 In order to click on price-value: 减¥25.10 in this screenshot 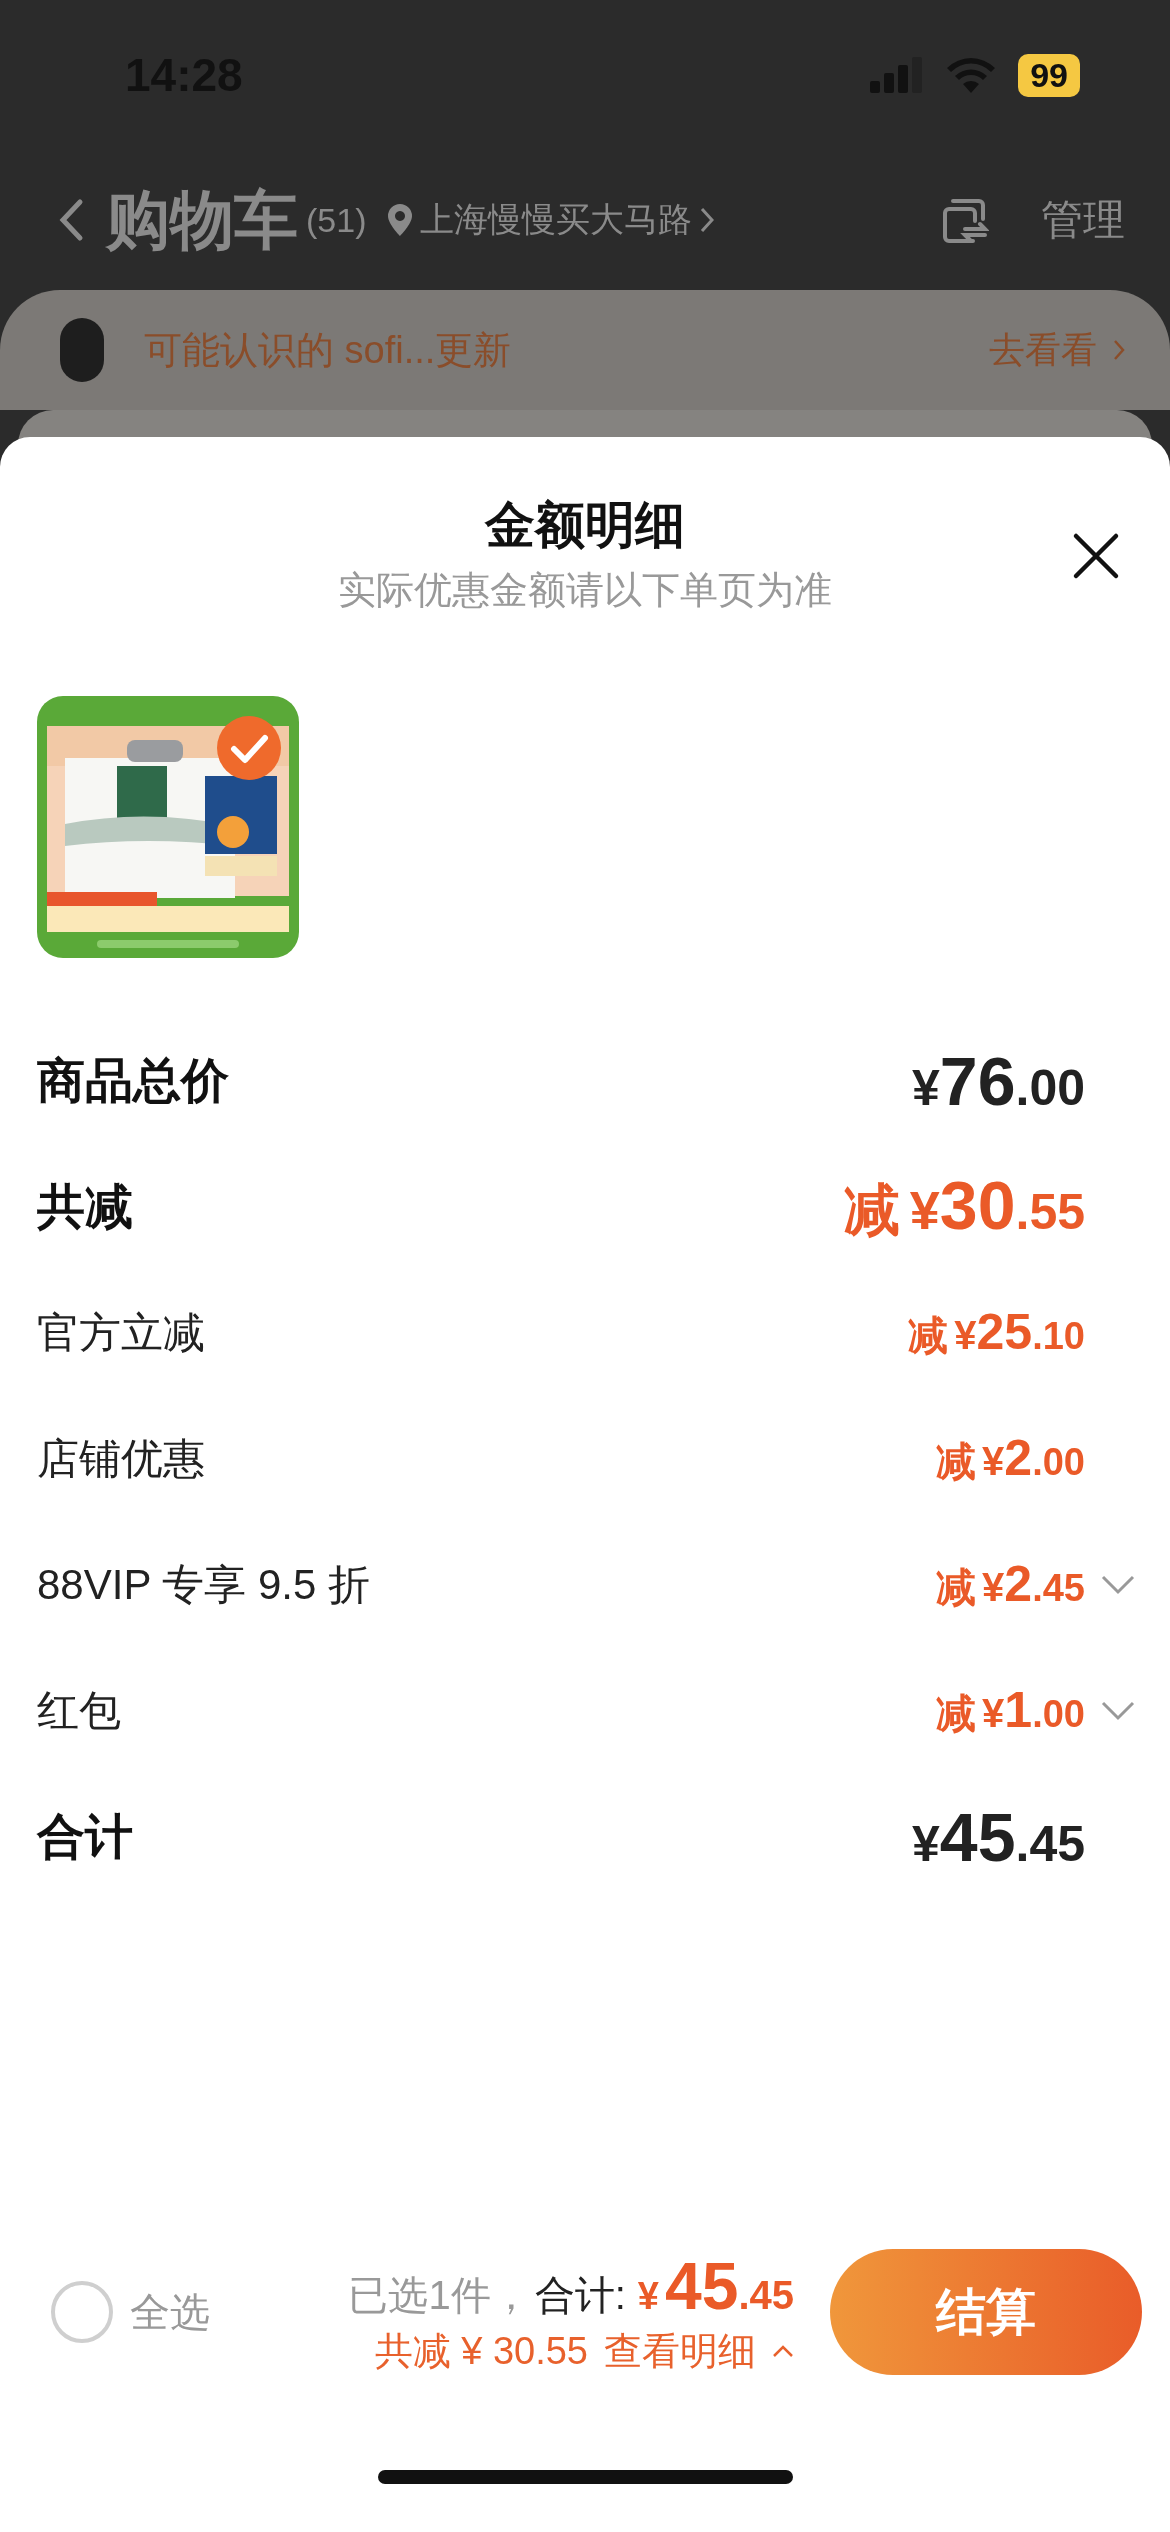, I will do `click(996, 1332)`.